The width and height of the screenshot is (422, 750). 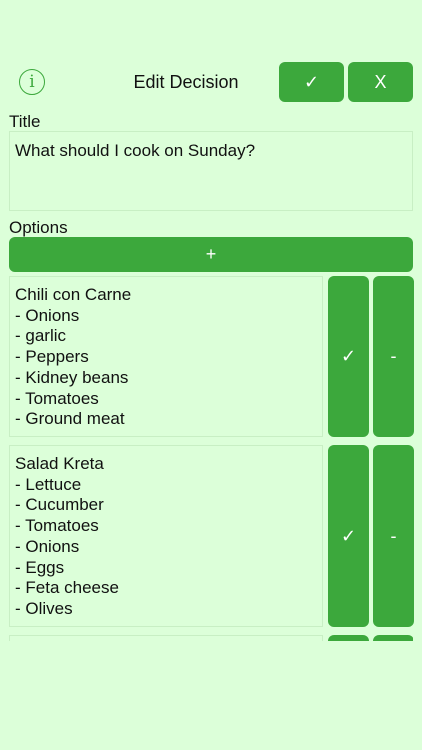 What do you see at coordinates (186, 82) in the screenshot?
I see `page-title: Edit Decision` at bounding box center [186, 82].